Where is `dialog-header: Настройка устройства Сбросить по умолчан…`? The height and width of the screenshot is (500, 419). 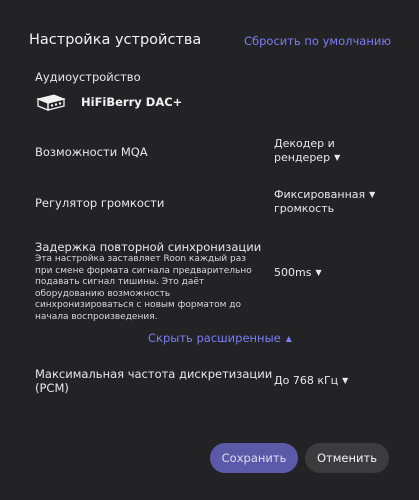
dialog-header: Настройка устройства Сбросить по умолчан… is located at coordinates (210, 42).